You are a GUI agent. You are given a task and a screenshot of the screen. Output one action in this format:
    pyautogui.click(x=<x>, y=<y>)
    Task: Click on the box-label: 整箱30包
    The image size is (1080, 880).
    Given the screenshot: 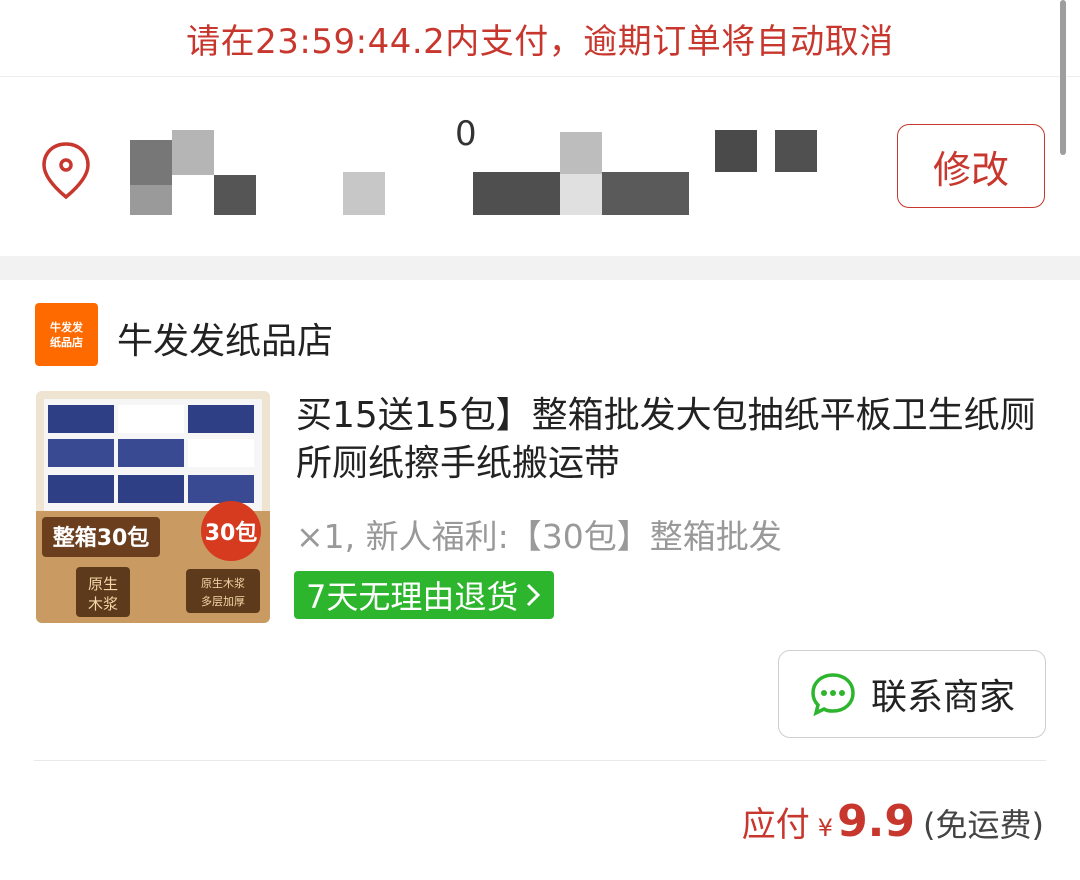 What is the action you would take?
    pyautogui.click(x=101, y=538)
    